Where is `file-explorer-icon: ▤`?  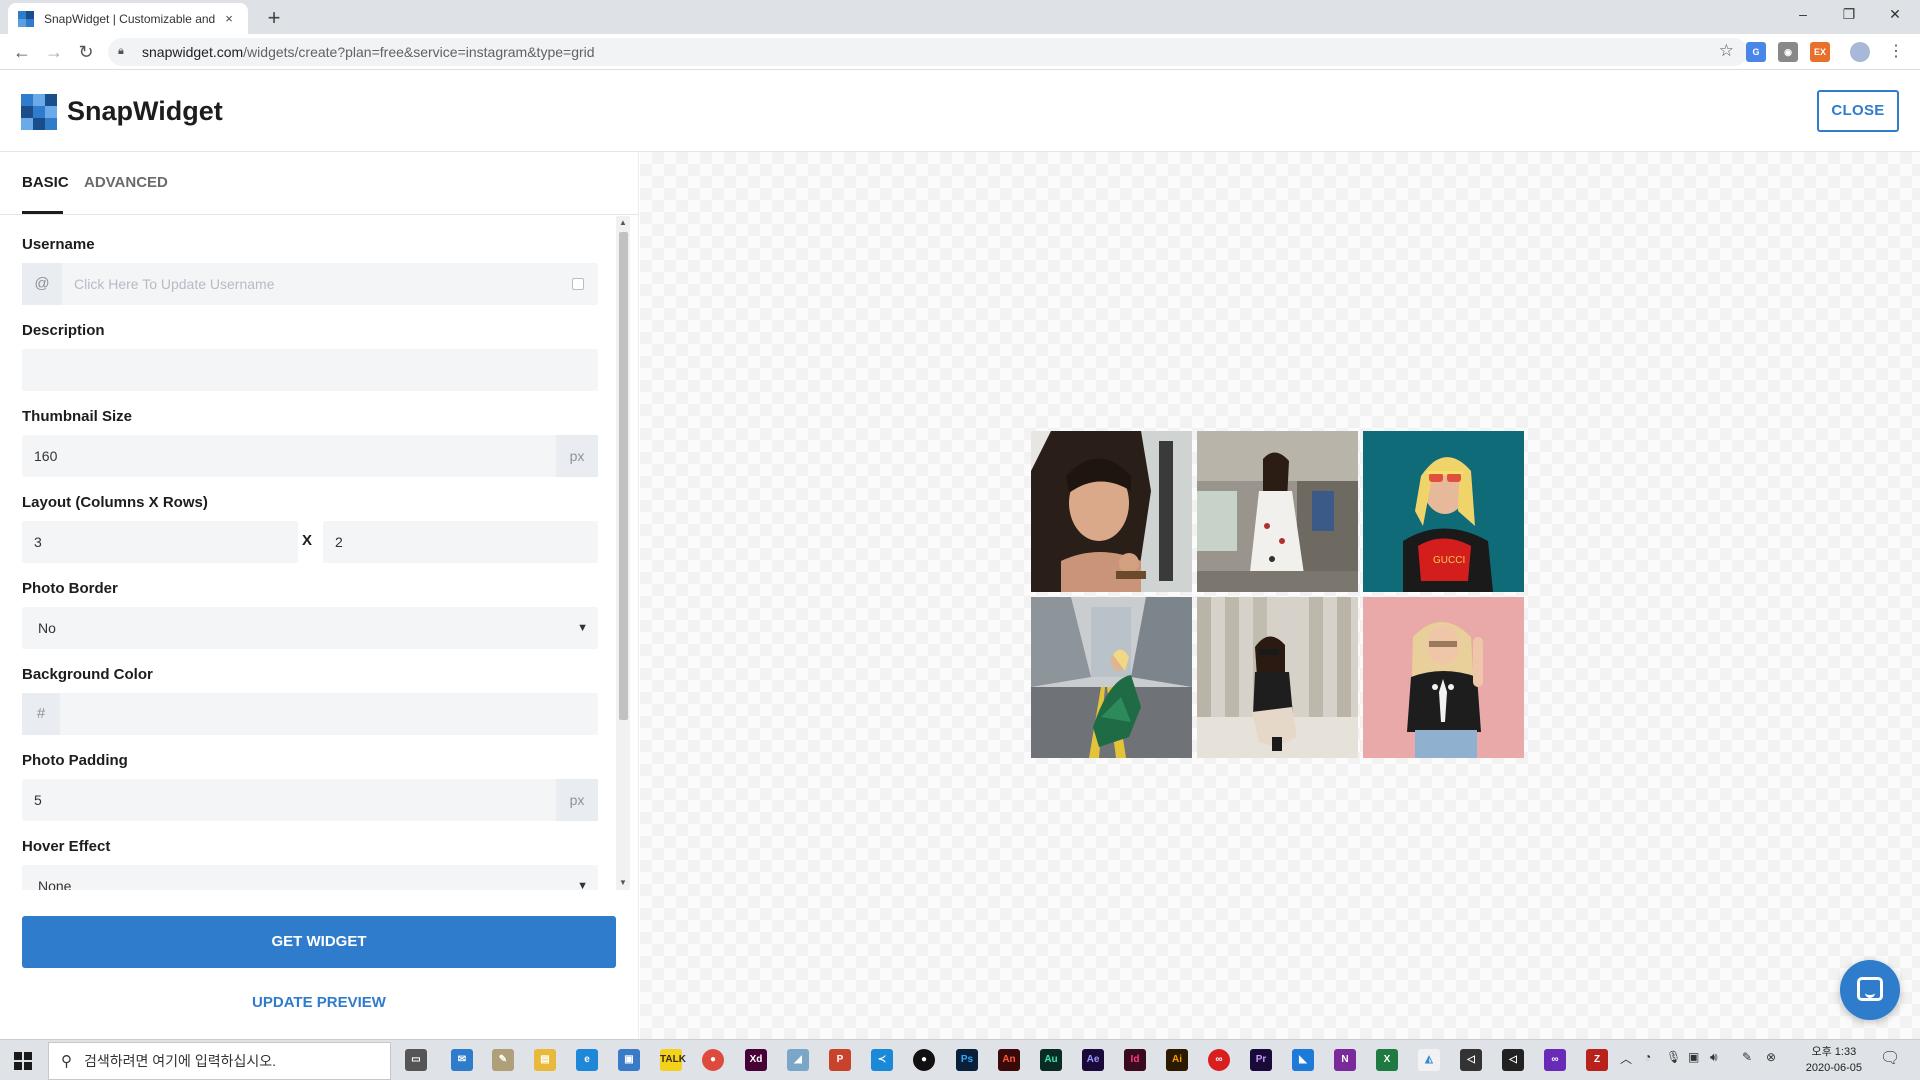 file-explorer-icon: ▤ is located at coordinates (545, 1060).